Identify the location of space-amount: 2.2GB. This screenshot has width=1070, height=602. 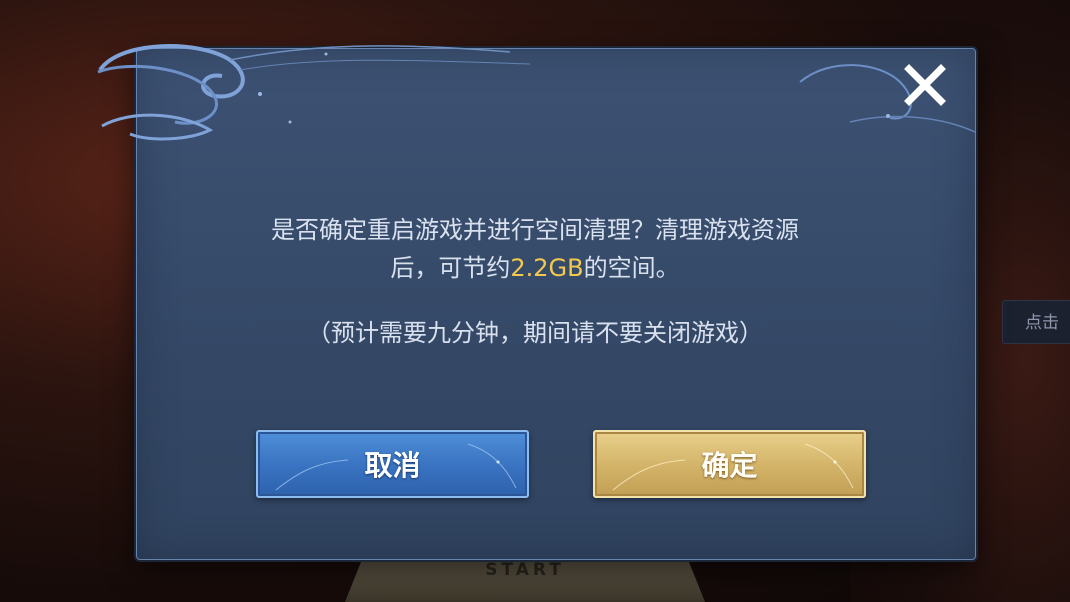
(547, 268).